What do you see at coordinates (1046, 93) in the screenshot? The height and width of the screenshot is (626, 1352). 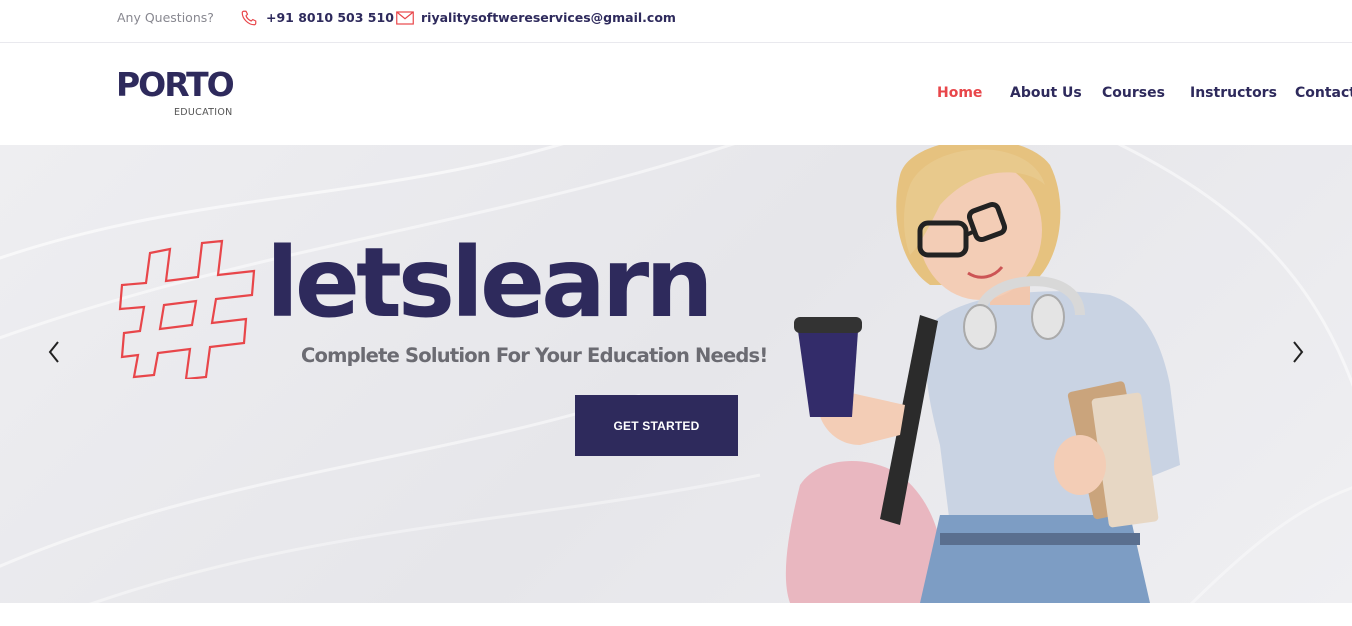 I see `nav-about-us: About Us` at bounding box center [1046, 93].